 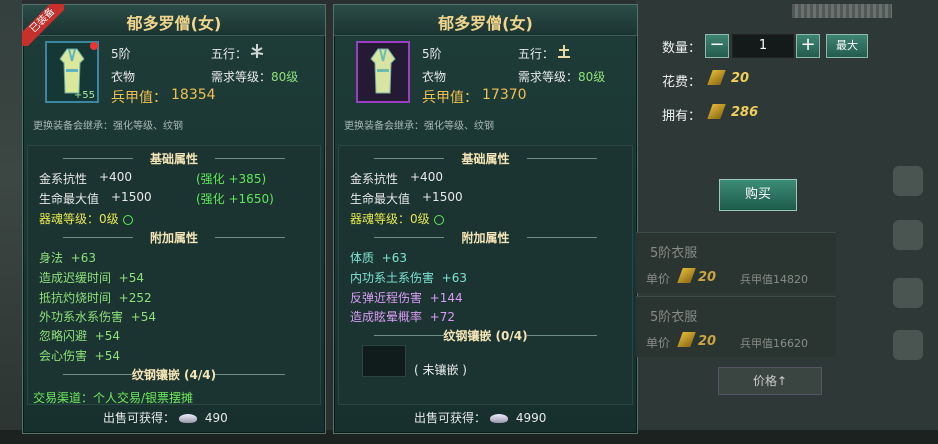 What do you see at coordinates (97, 317) in the screenshot?
I see `extra-attr: 外功系水系伤害 +54` at bounding box center [97, 317].